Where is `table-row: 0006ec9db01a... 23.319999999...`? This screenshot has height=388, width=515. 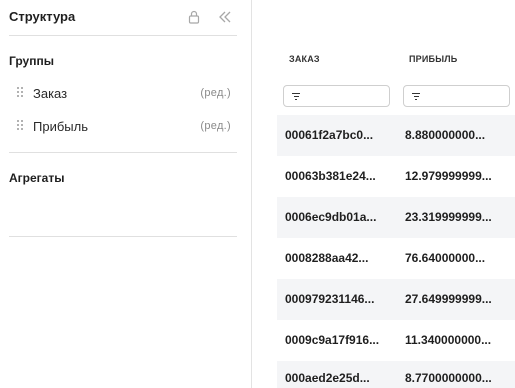
table-row: 0006ec9db01a... 23.319999999... is located at coordinates (396, 217).